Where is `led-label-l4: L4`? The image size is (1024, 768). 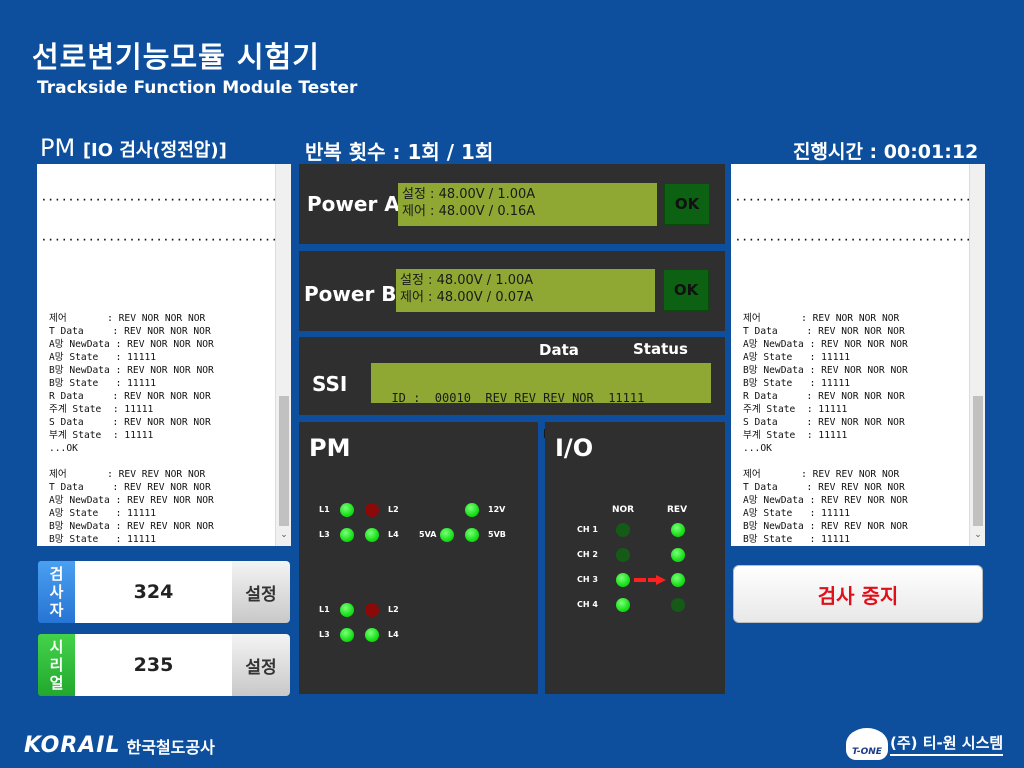 led-label-l4: L4 is located at coordinates (393, 534).